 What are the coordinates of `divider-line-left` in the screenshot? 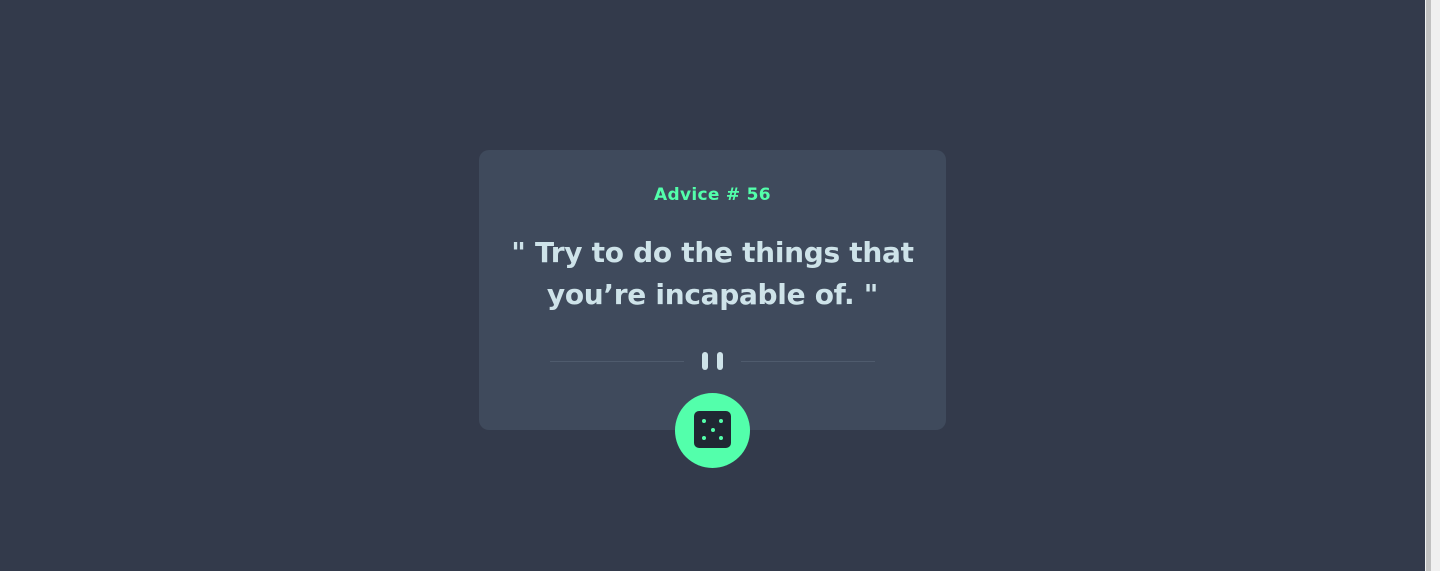 It's located at (617, 361).